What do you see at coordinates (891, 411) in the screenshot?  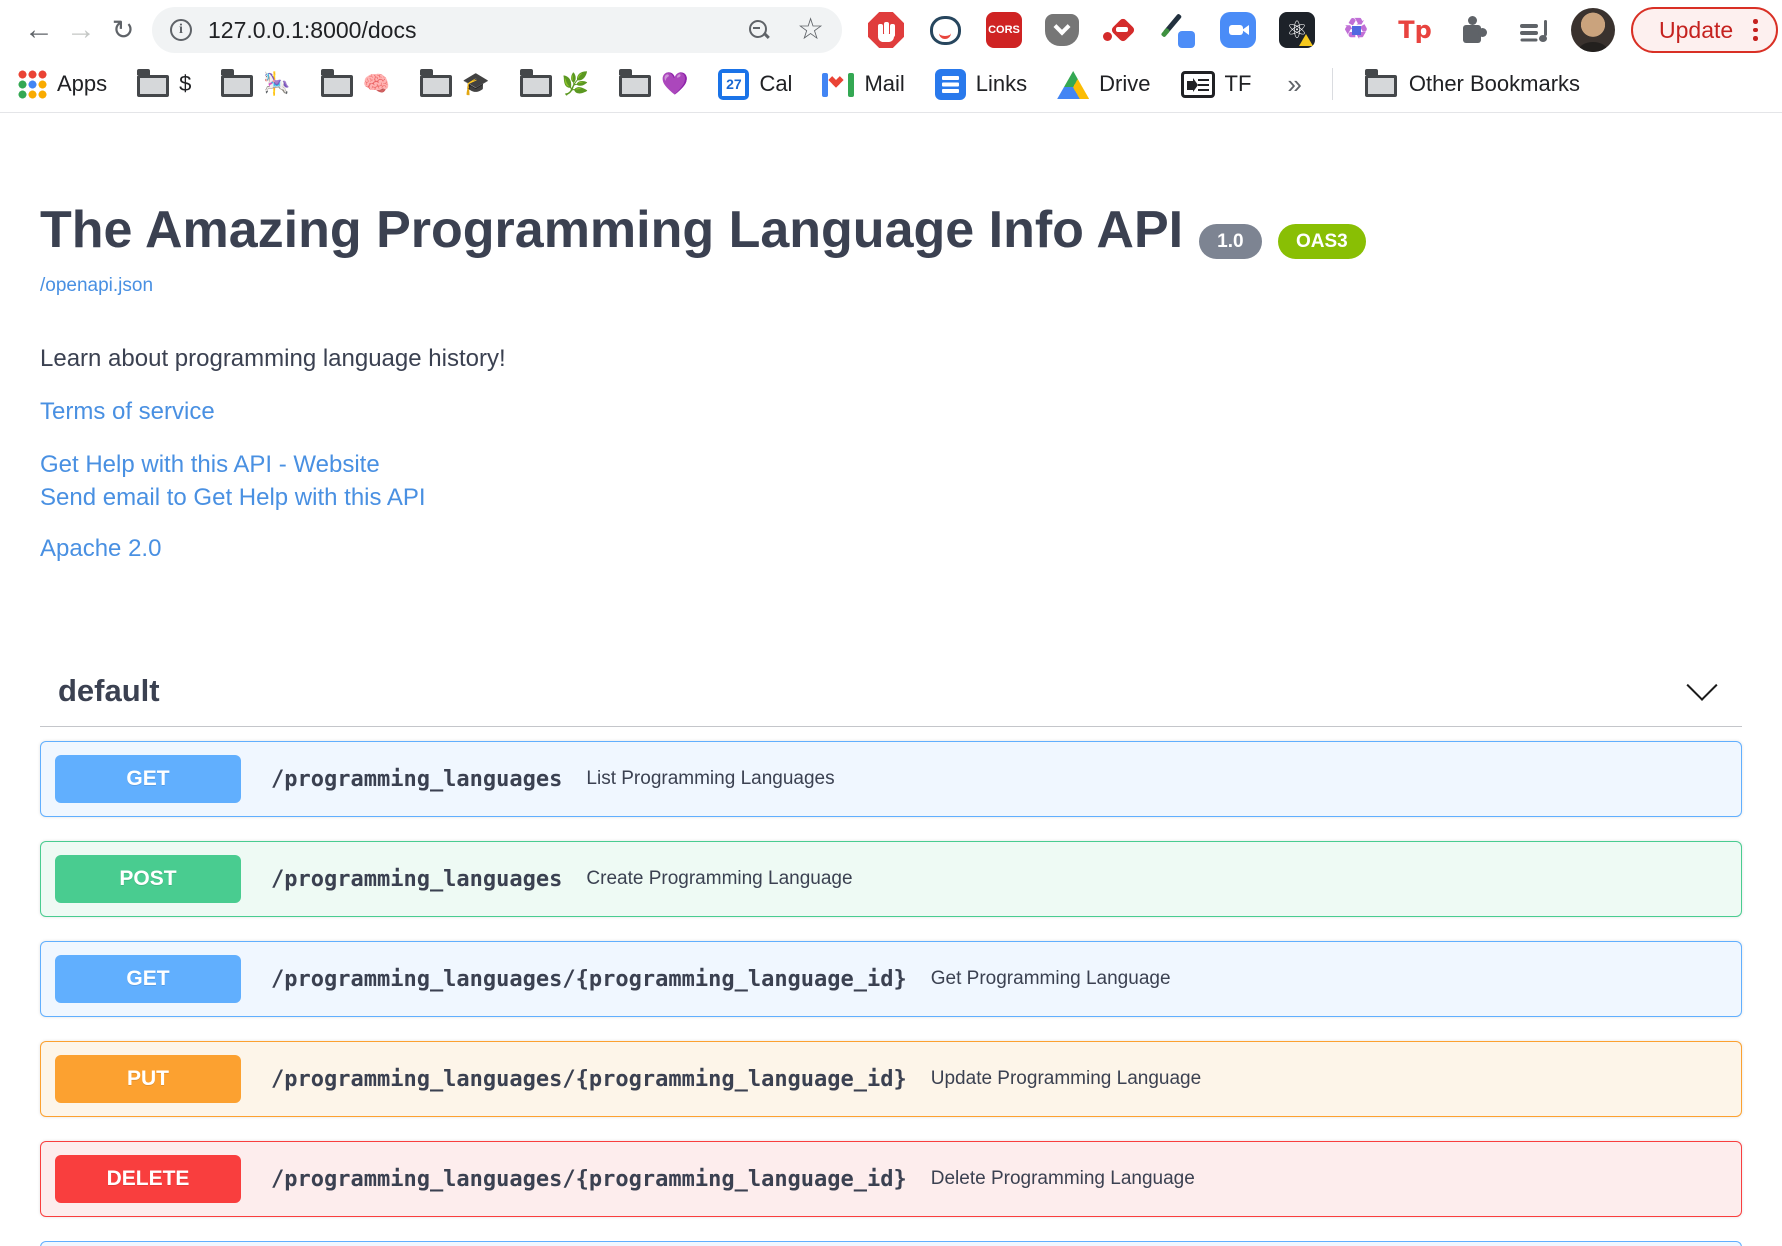 I see `terms-of-service-link: Terms of service` at bounding box center [891, 411].